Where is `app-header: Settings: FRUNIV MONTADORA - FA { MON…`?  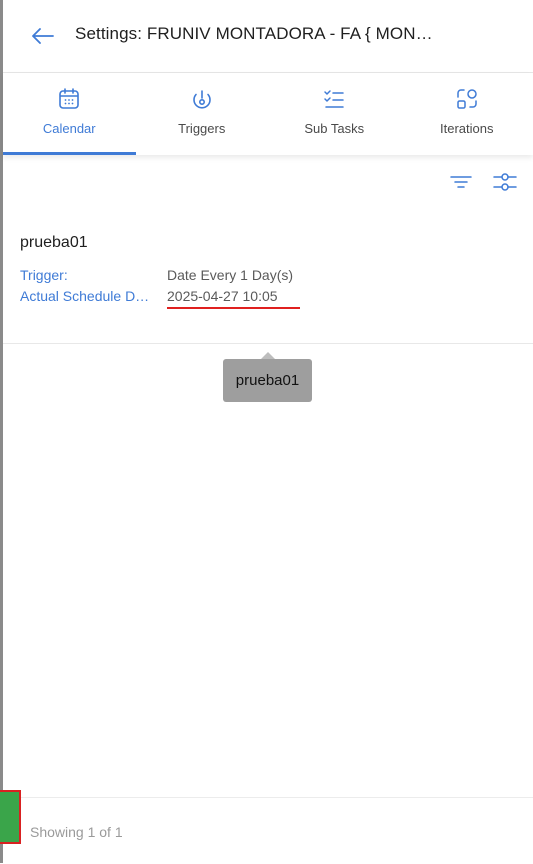
app-header: Settings: FRUNIV MONTADORA - FA { MON… is located at coordinates (268, 36).